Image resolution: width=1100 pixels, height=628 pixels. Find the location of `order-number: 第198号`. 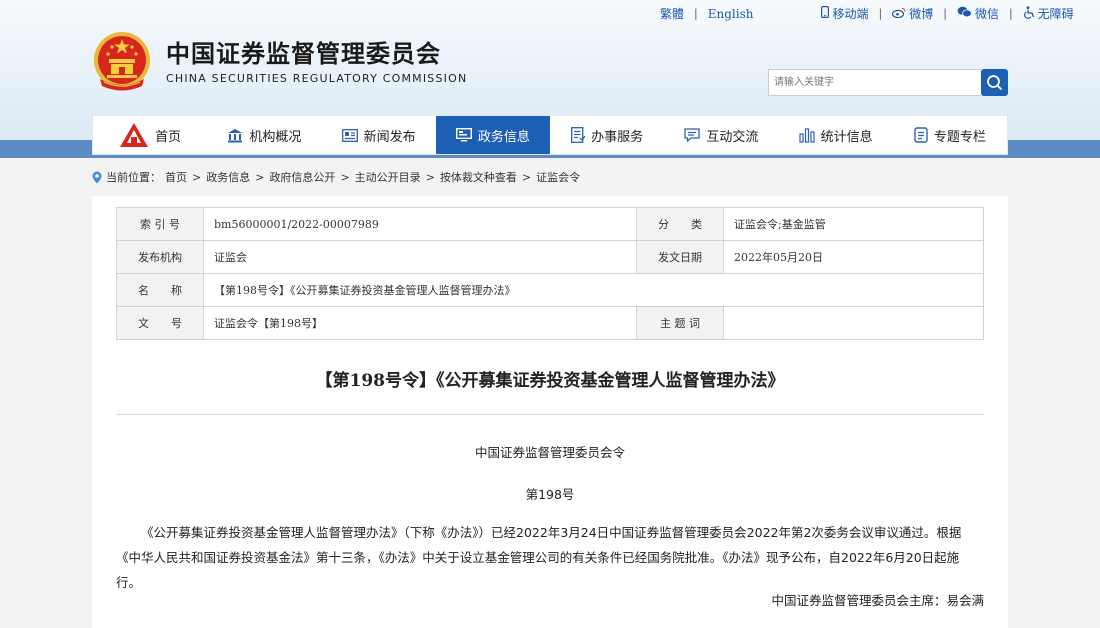

order-number: 第198号 is located at coordinates (550, 494).